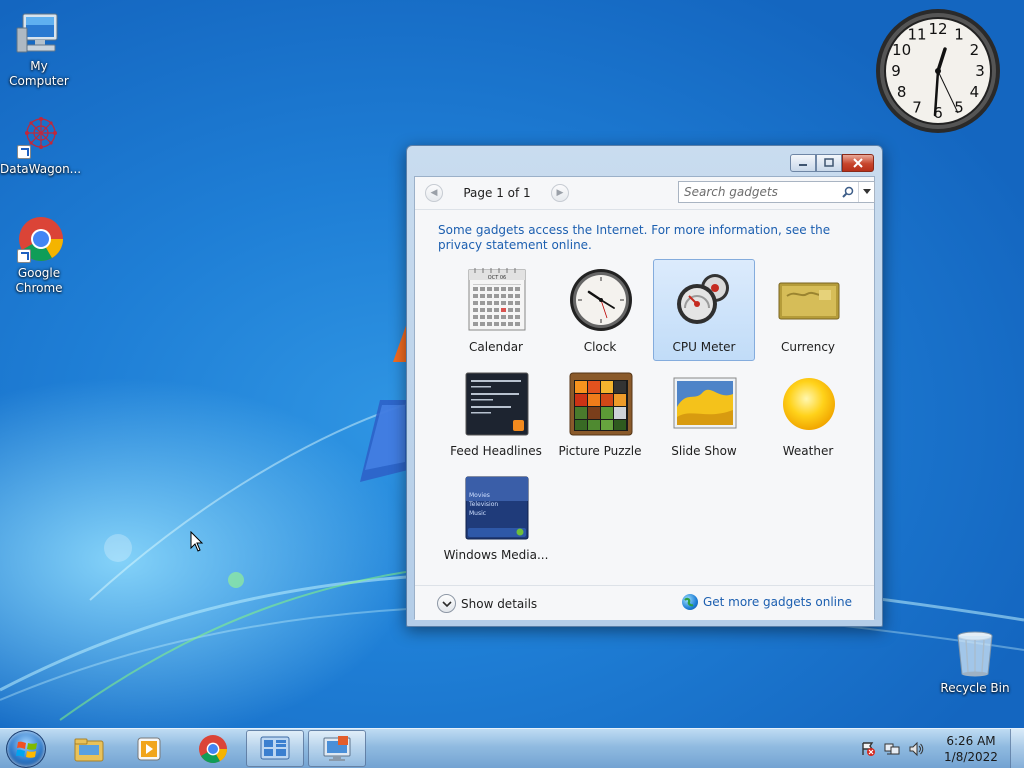  What do you see at coordinates (901, 50) in the screenshot?
I see `clock-numeral: 10` at bounding box center [901, 50].